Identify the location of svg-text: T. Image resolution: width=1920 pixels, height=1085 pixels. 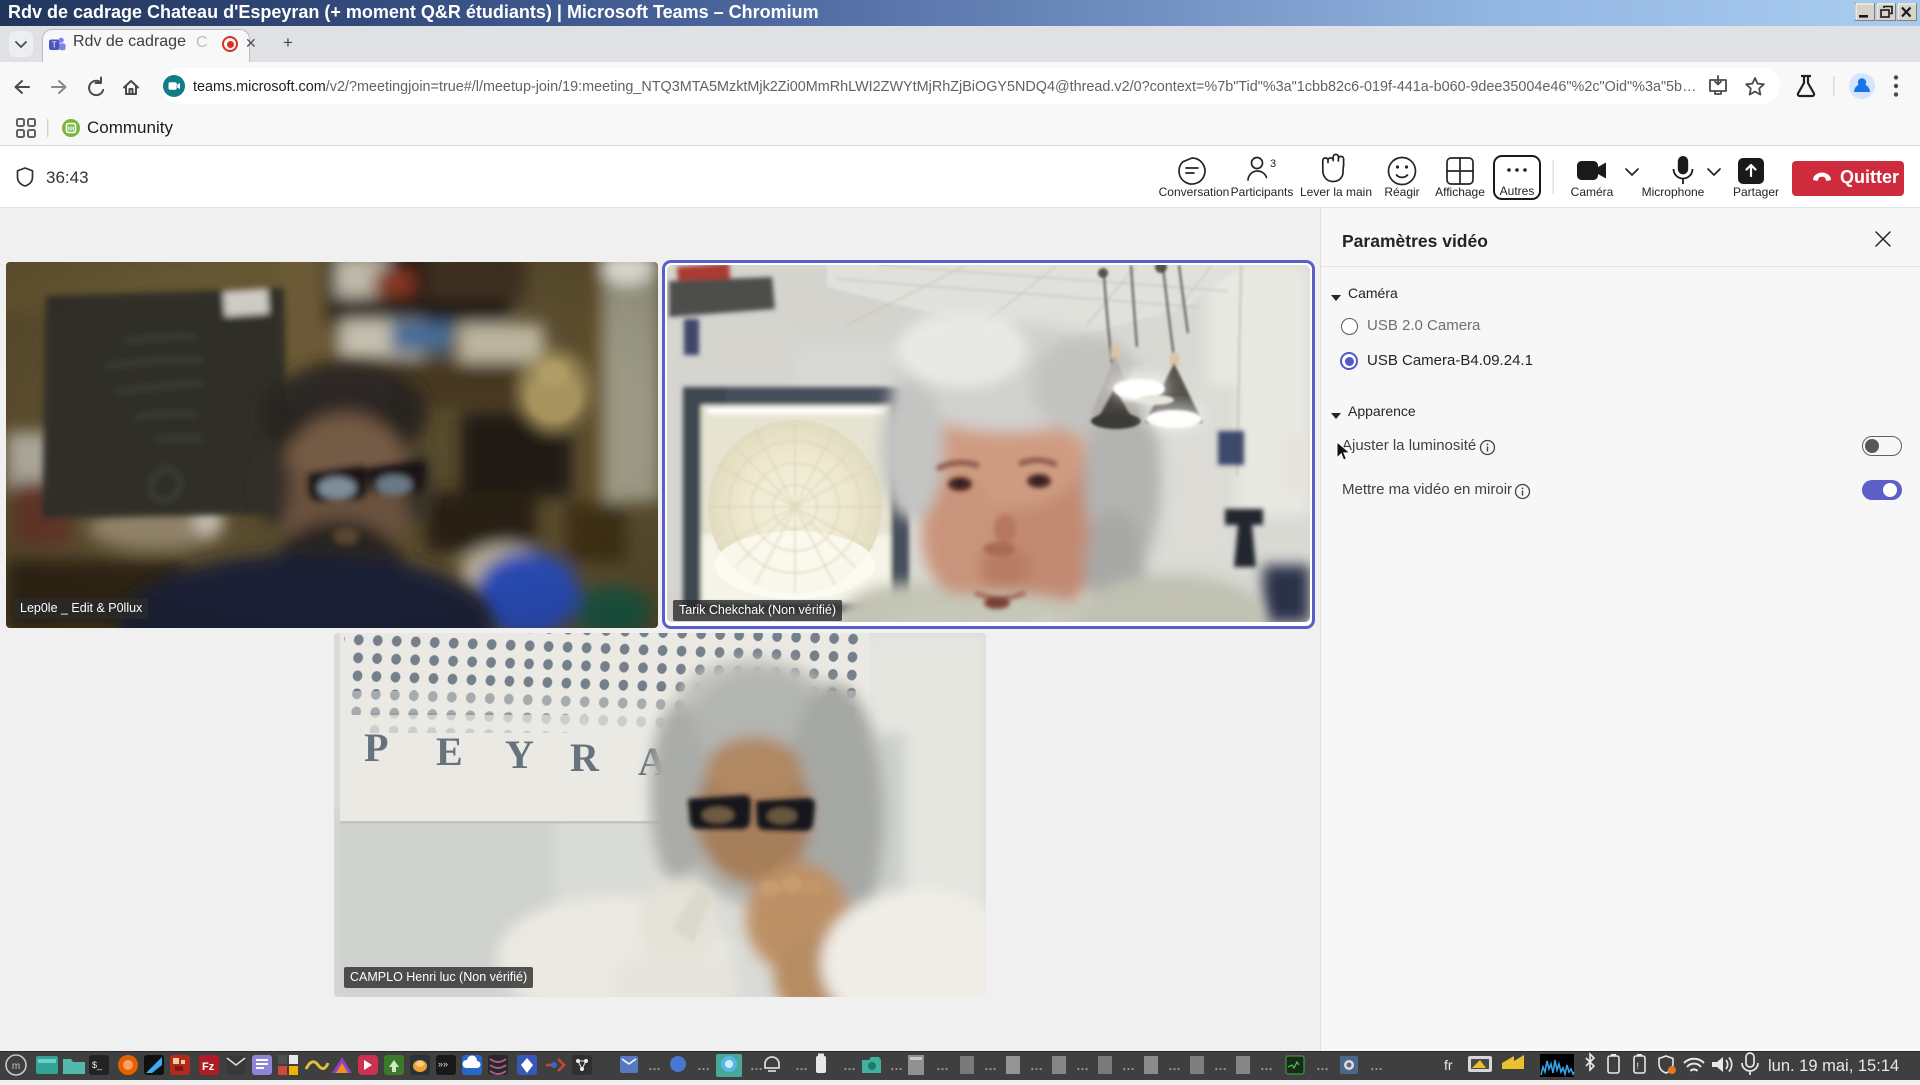
(54, 45).